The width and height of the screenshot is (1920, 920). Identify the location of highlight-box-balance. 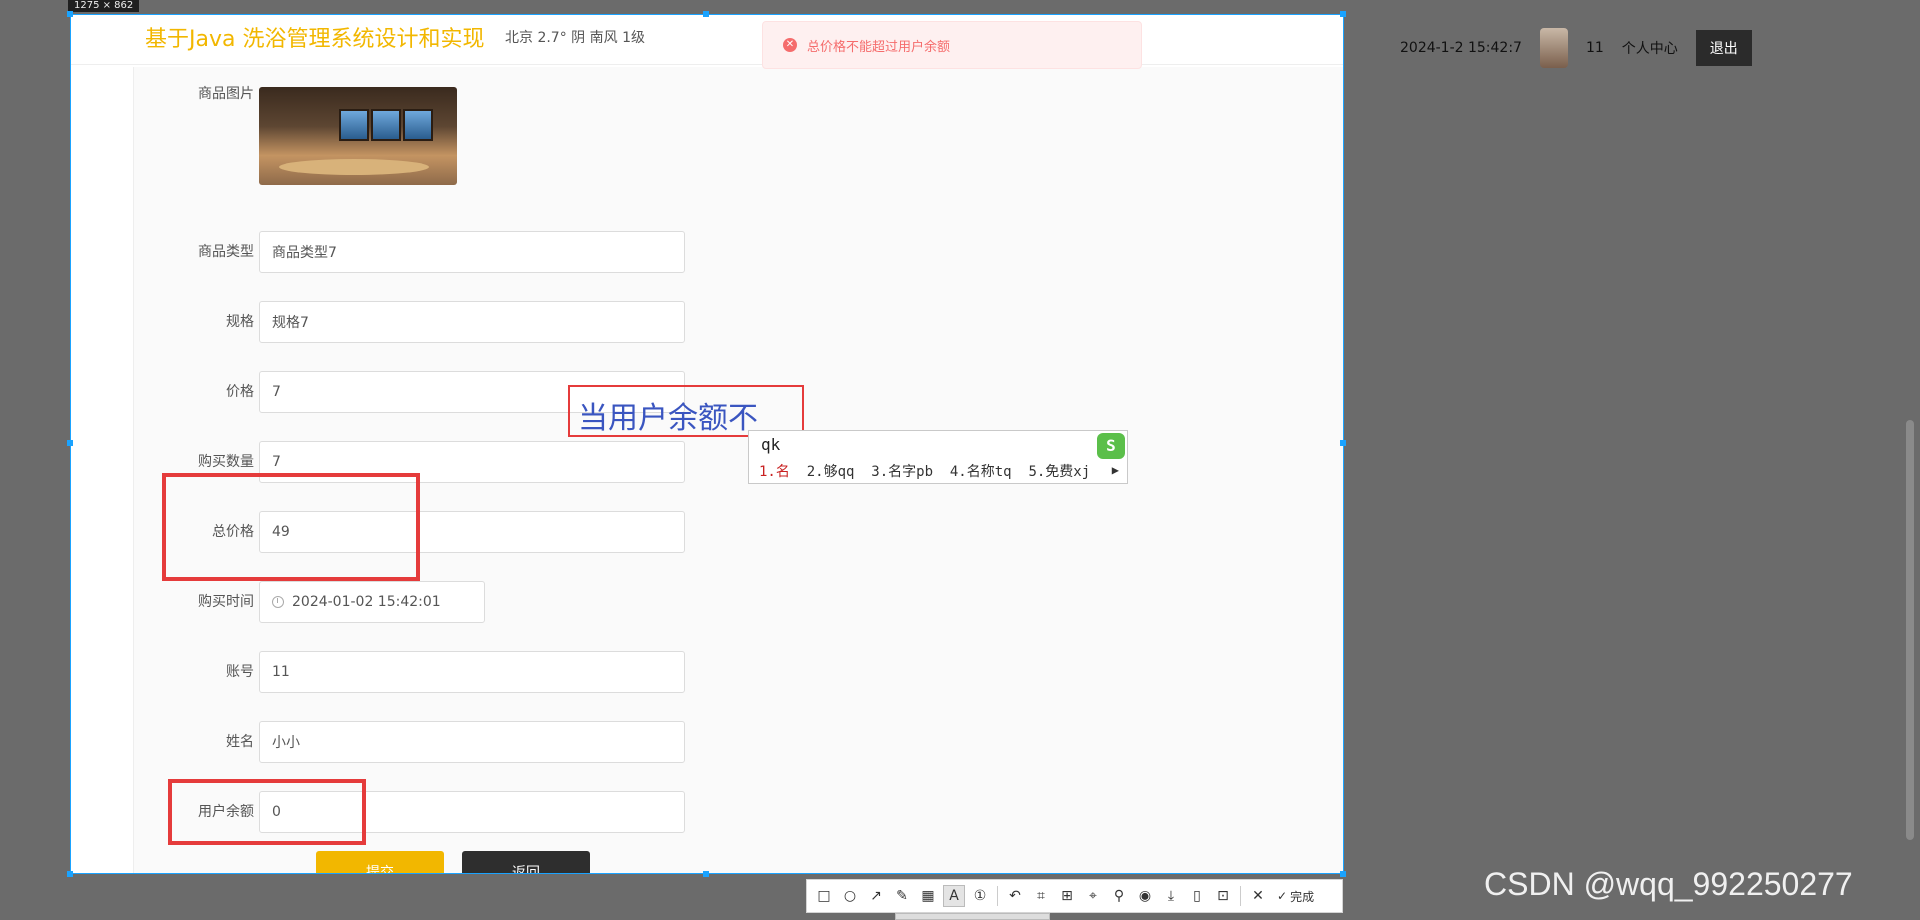
(267, 812).